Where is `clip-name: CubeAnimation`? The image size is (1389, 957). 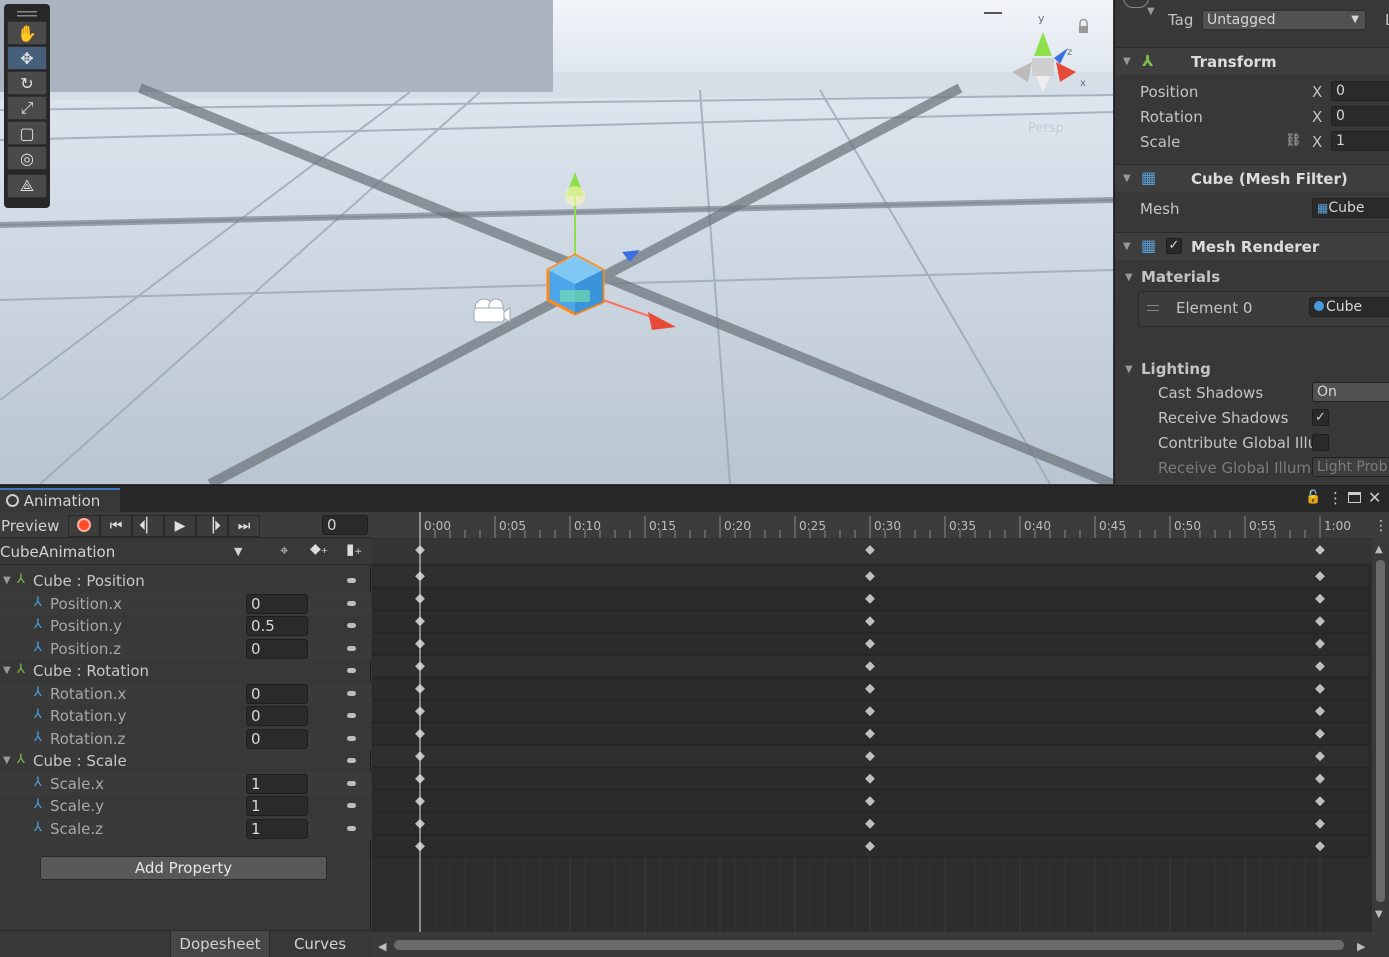
clip-name: CubeAnimation is located at coordinates (58, 552).